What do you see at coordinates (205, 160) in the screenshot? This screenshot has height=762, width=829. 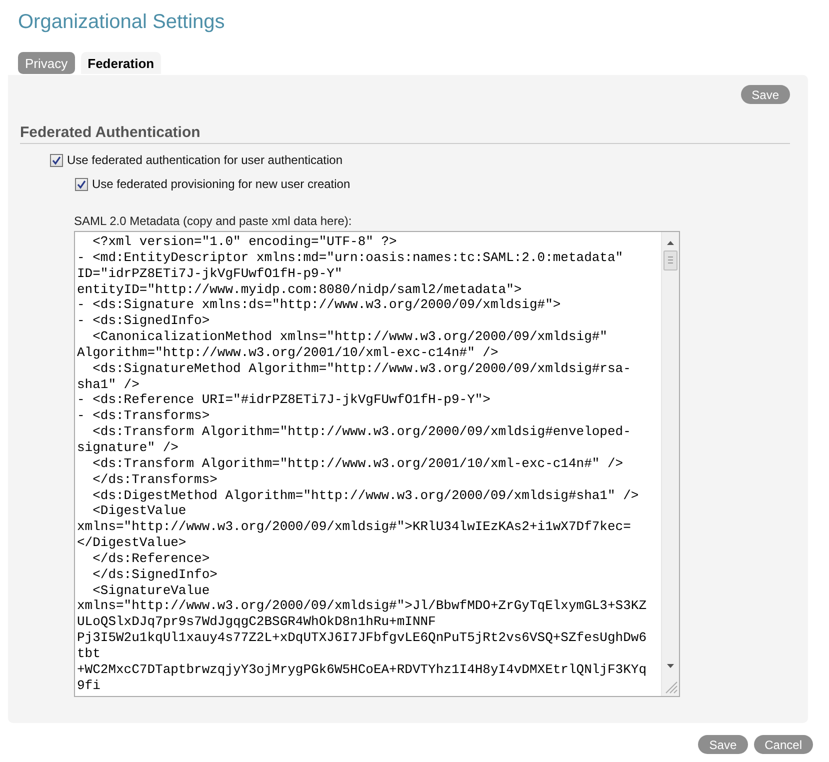 I see `checkbox-label: Use federated authentication for user authentication` at bounding box center [205, 160].